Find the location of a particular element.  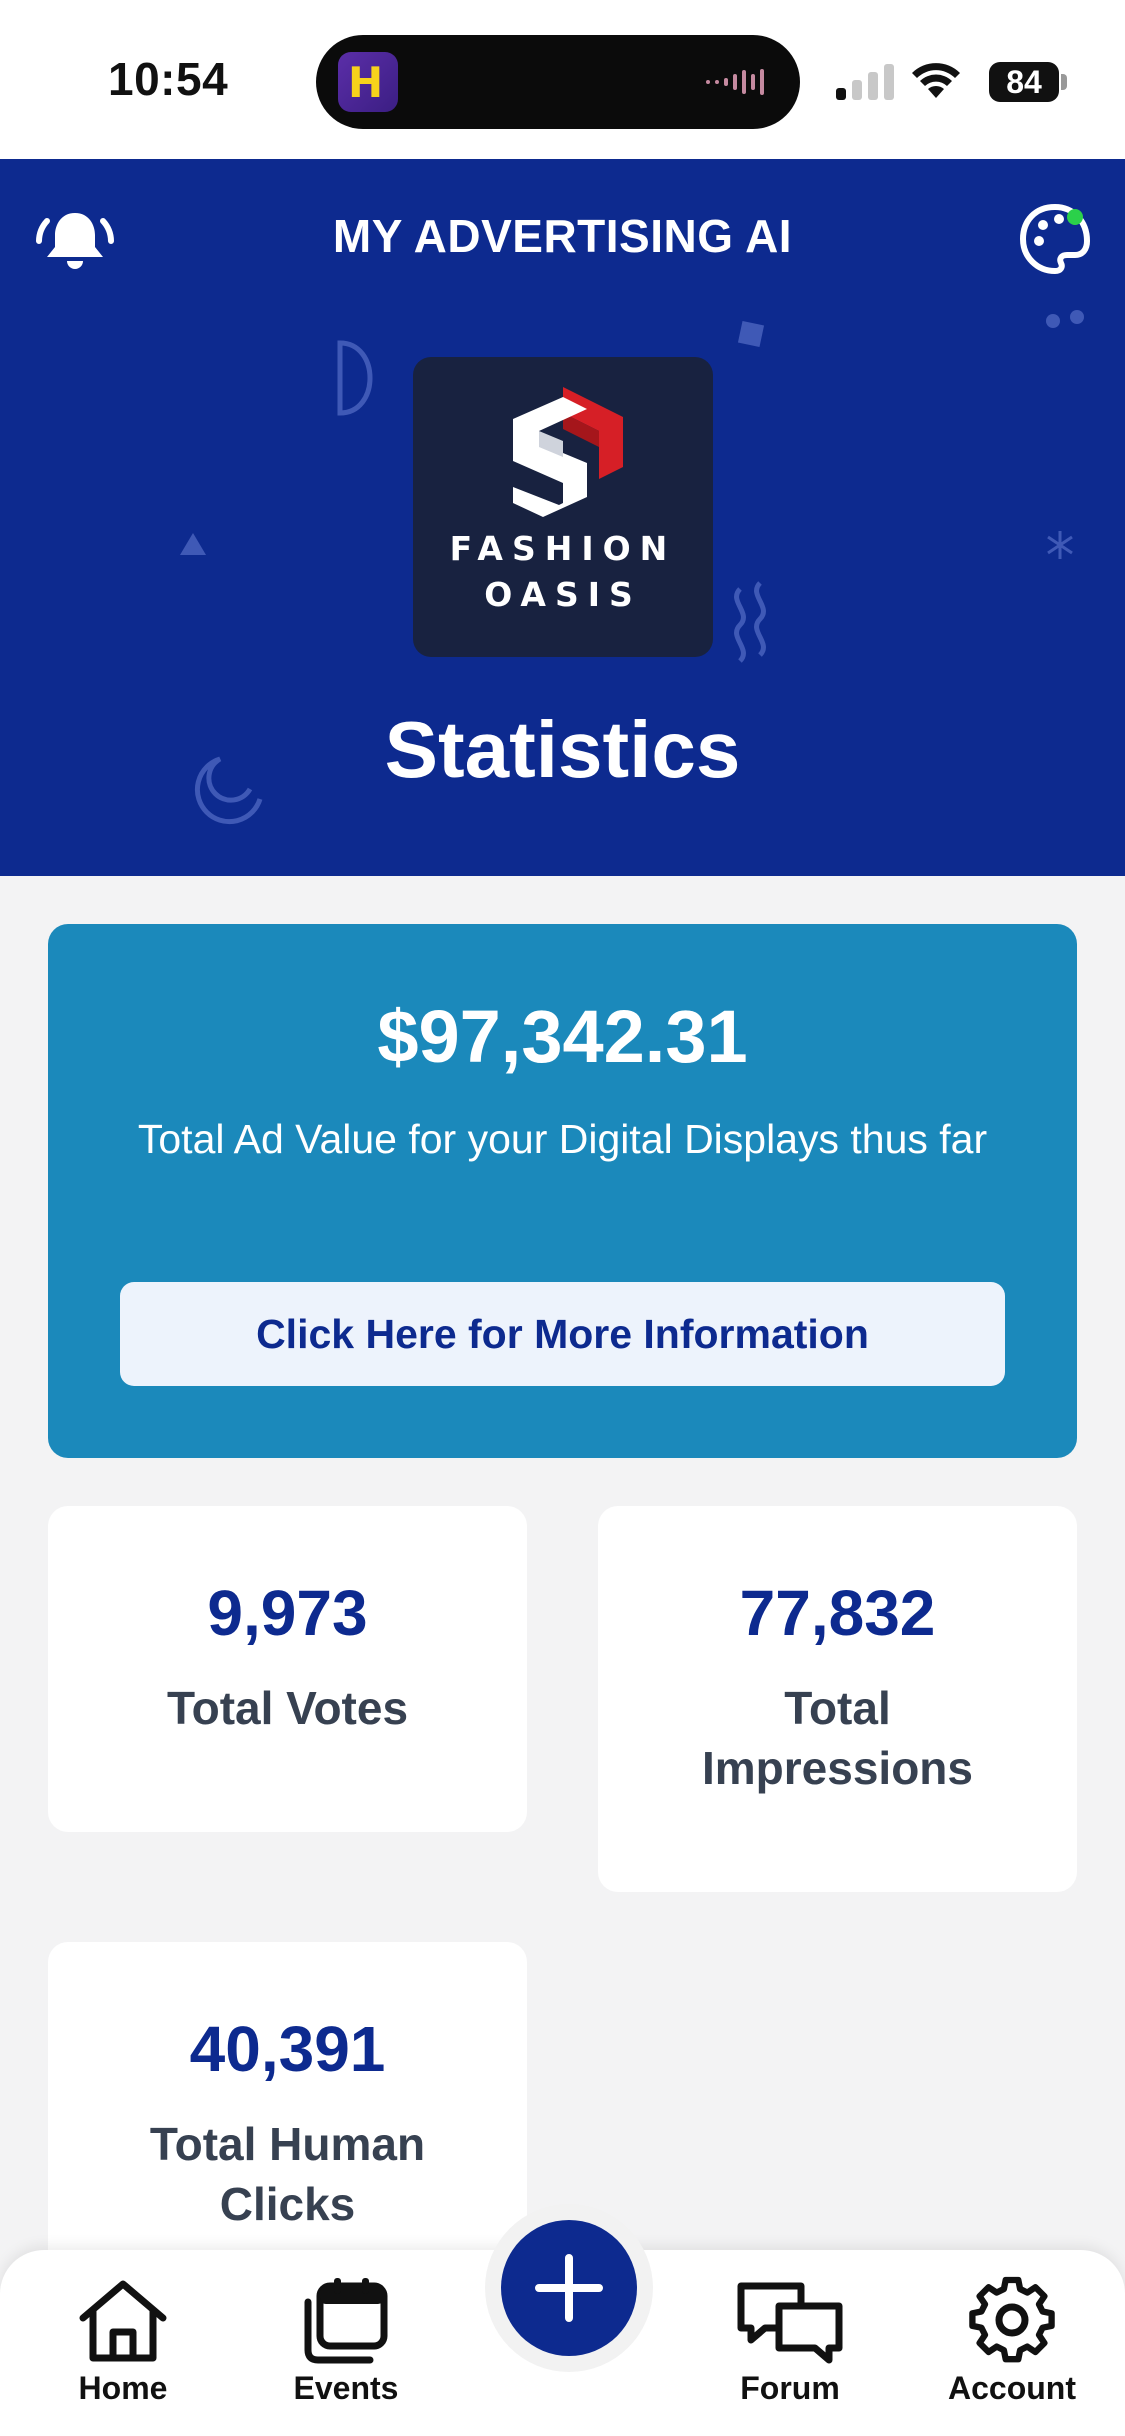

brand-logo: FASHION OASIS is located at coordinates (563, 507).